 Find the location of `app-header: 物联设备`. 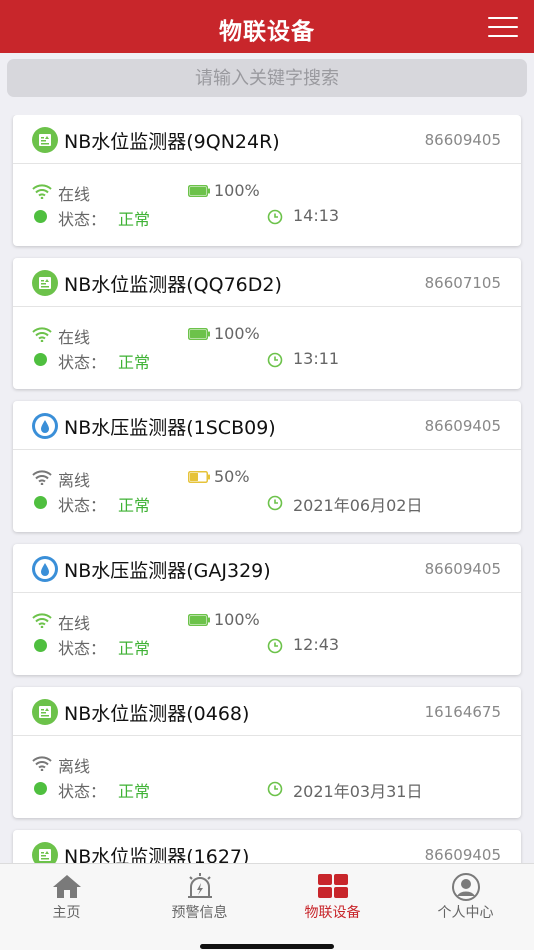

app-header: 物联设备 is located at coordinates (267, 26).